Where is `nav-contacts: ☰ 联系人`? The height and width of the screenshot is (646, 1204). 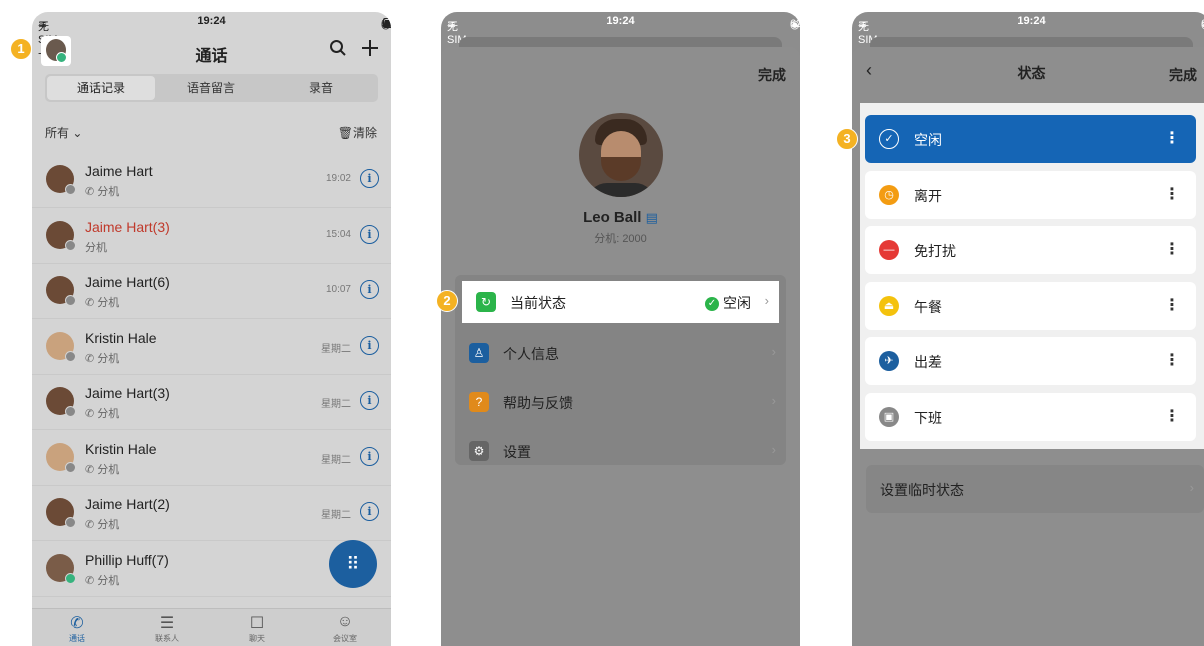
nav-contacts: ☰ 联系人 is located at coordinates (167, 628).